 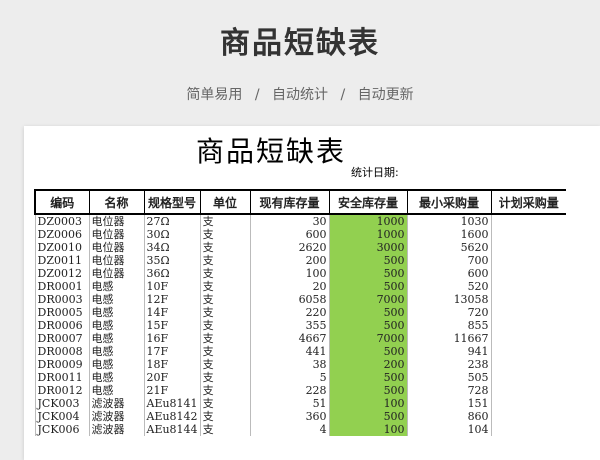 I want to click on stat-date-label: 统计日期:, so click(x=375, y=172).